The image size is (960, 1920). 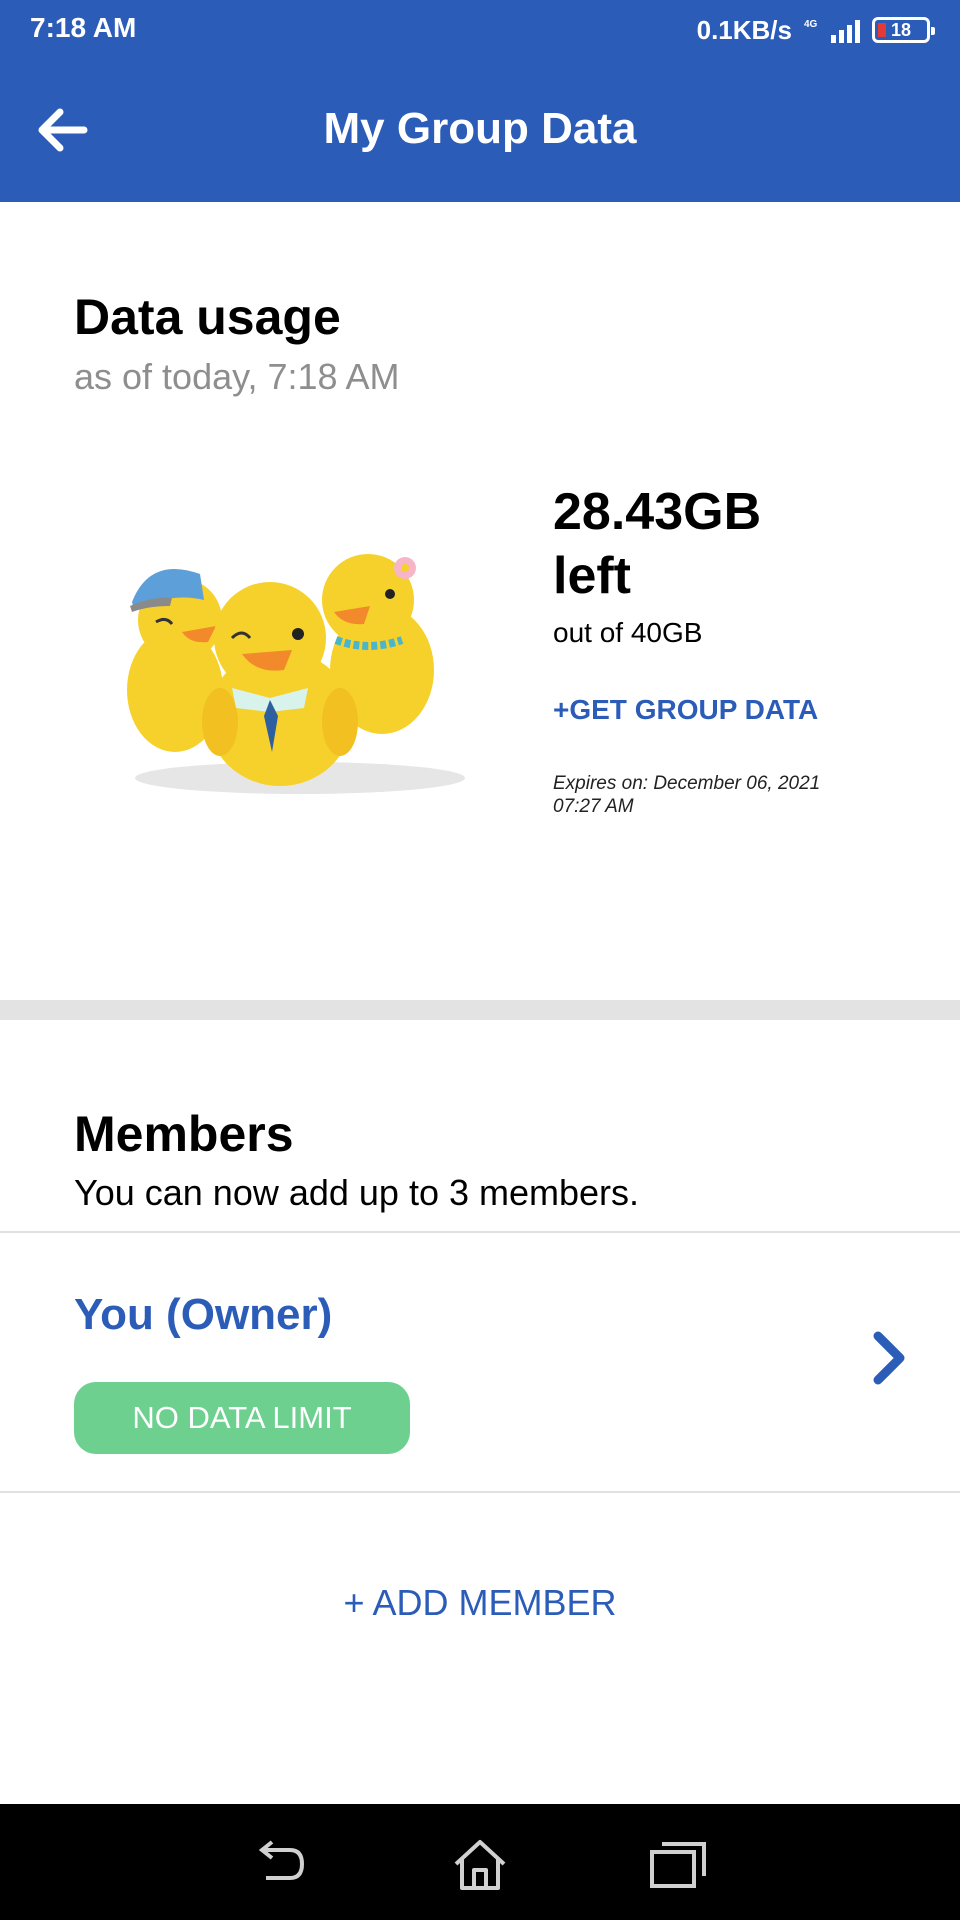 What do you see at coordinates (703, 795) in the screenshot?
I see `expiry-date: Expires on: December 06, 2021 07:27 AM` at bounding box center [703, 795].